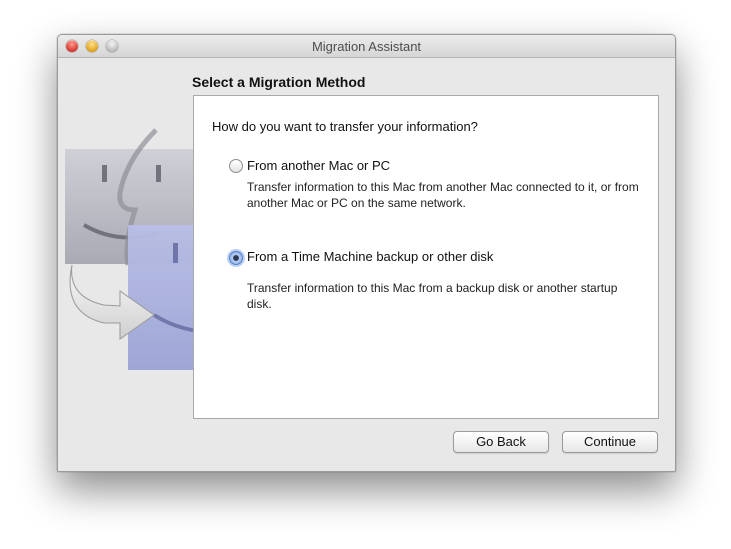 This screenshot has height=549, width=731. I want to click on title-bar: Migration Assistant, so click(366, 46).